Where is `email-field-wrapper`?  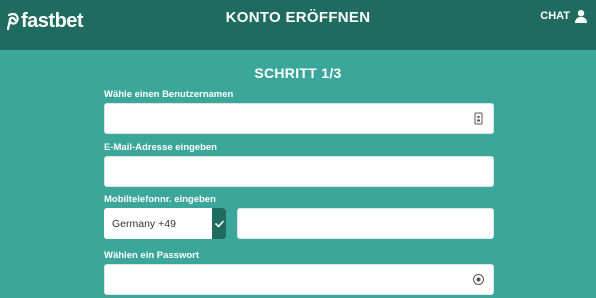
email-field-wrapper is located at coordinates (299, 171).